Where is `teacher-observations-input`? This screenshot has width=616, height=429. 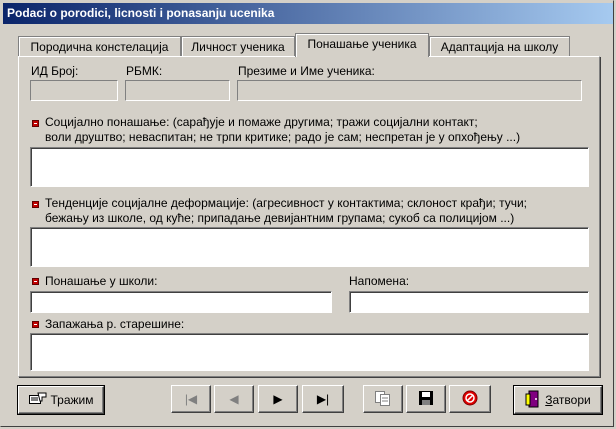 teacher-observations-input is located at coordinates (309, 352).